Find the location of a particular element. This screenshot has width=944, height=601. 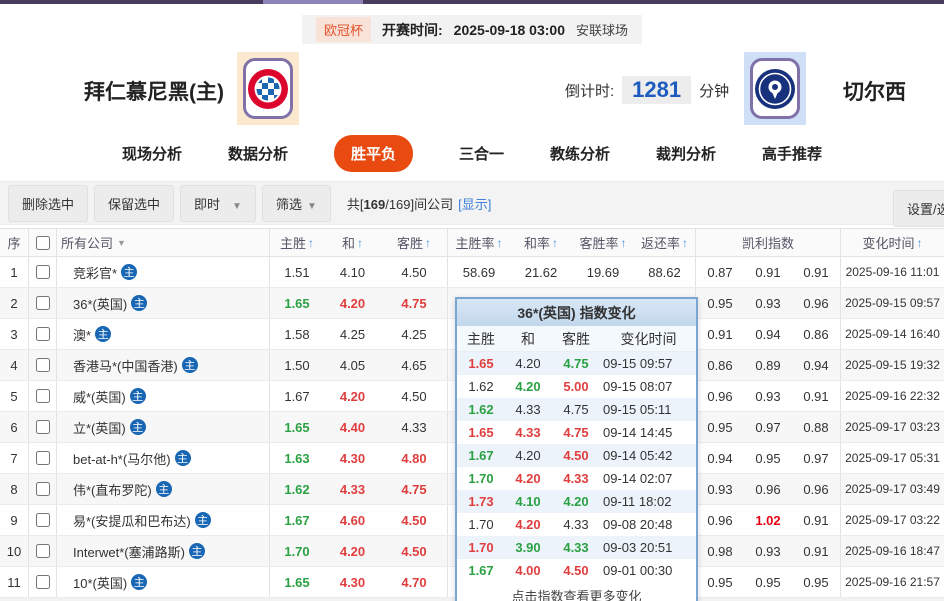

home-team-name: 拜仁慕尼黑(主) is located at coordinates (154, 92).